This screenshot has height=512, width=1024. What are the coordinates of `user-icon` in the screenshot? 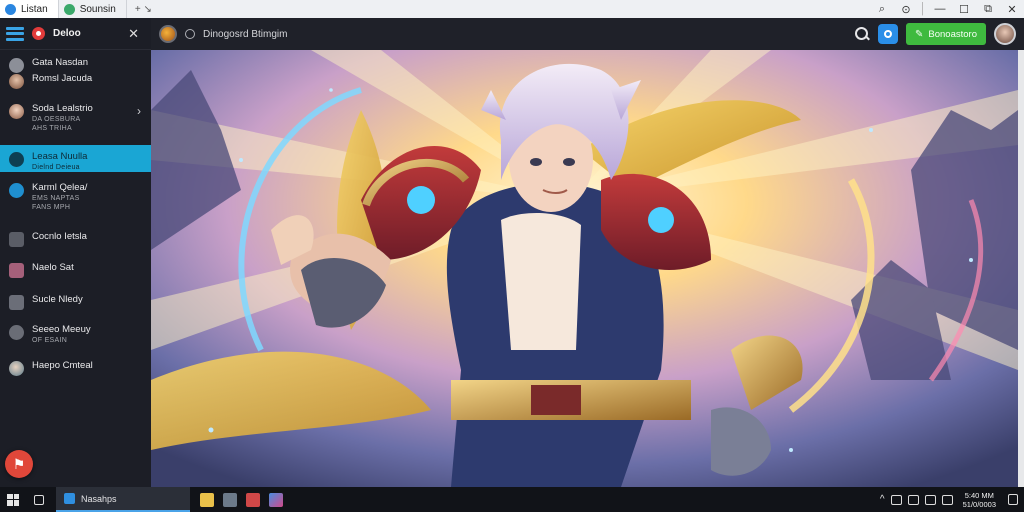 It's located at (16, 81).